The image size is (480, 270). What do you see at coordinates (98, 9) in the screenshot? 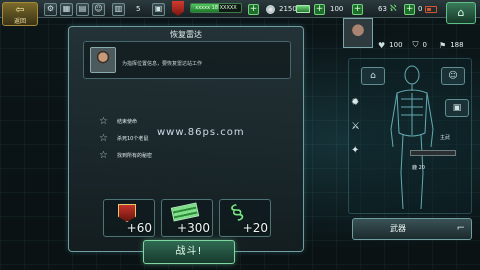
I see `profile-icon: ☺` at bounding box center [98, 9].